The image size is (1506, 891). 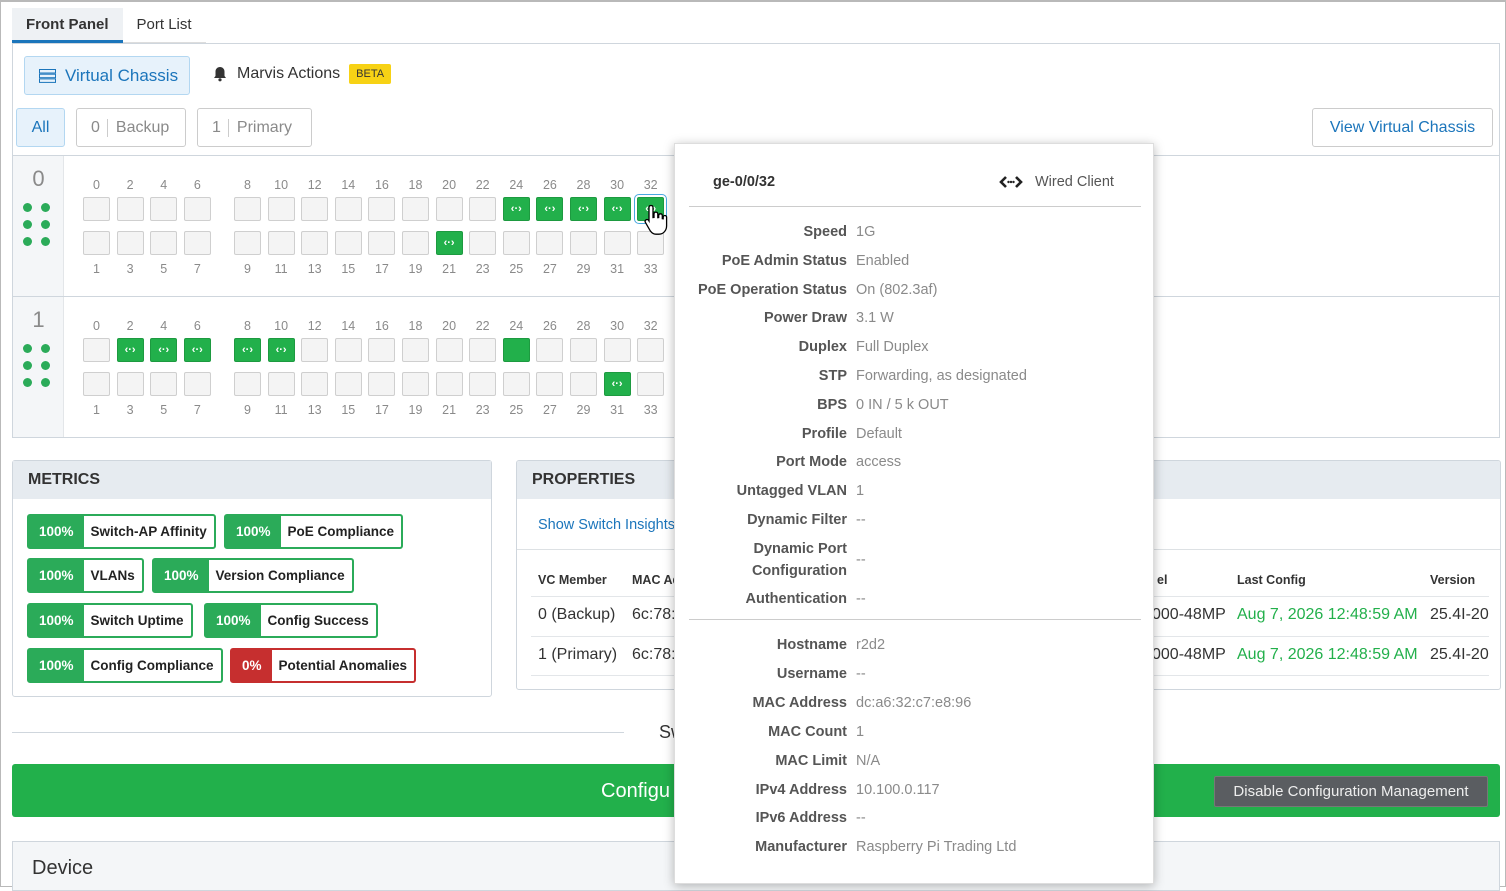 I want to click on port-up, so click(x=516, y=350).